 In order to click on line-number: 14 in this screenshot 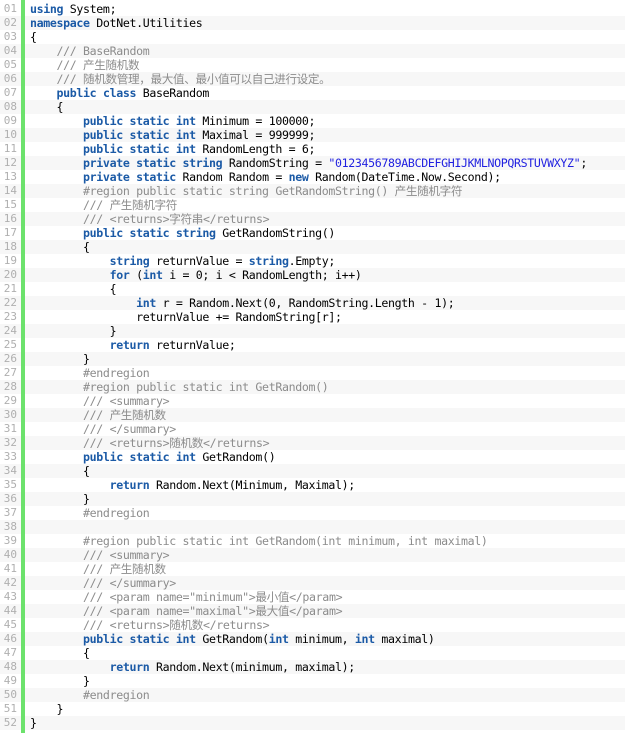, I will do `click(10, 190)`.